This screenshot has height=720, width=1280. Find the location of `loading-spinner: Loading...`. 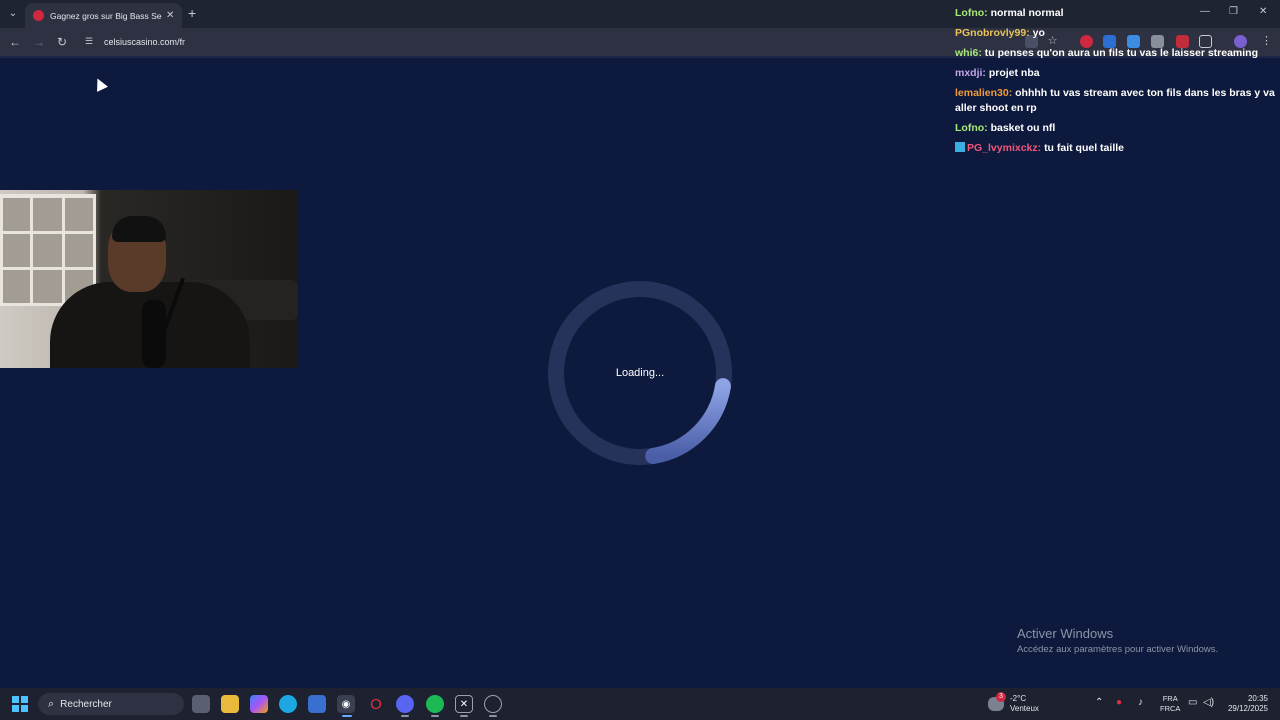

loading-spinner: Loading... is located at coordinates (640, 373).